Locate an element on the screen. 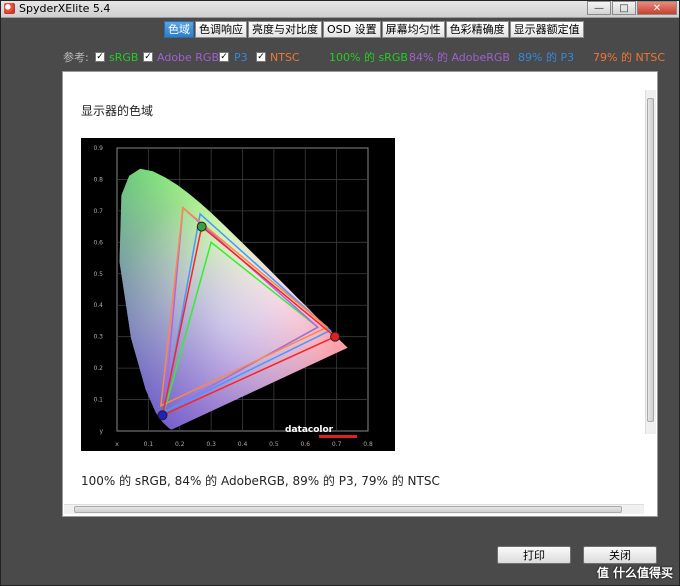 Image resolution: width=680 pixels, height=586 pixels. primary-green-point is located at coordinates (201, 226).